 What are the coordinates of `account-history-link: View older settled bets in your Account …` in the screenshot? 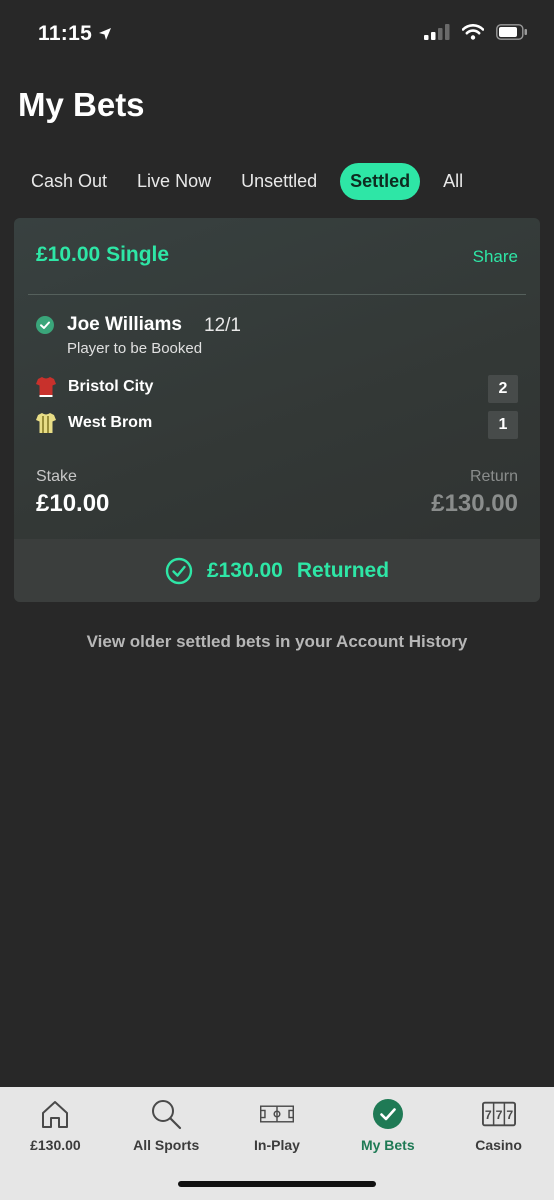 It's located at (277, 642).